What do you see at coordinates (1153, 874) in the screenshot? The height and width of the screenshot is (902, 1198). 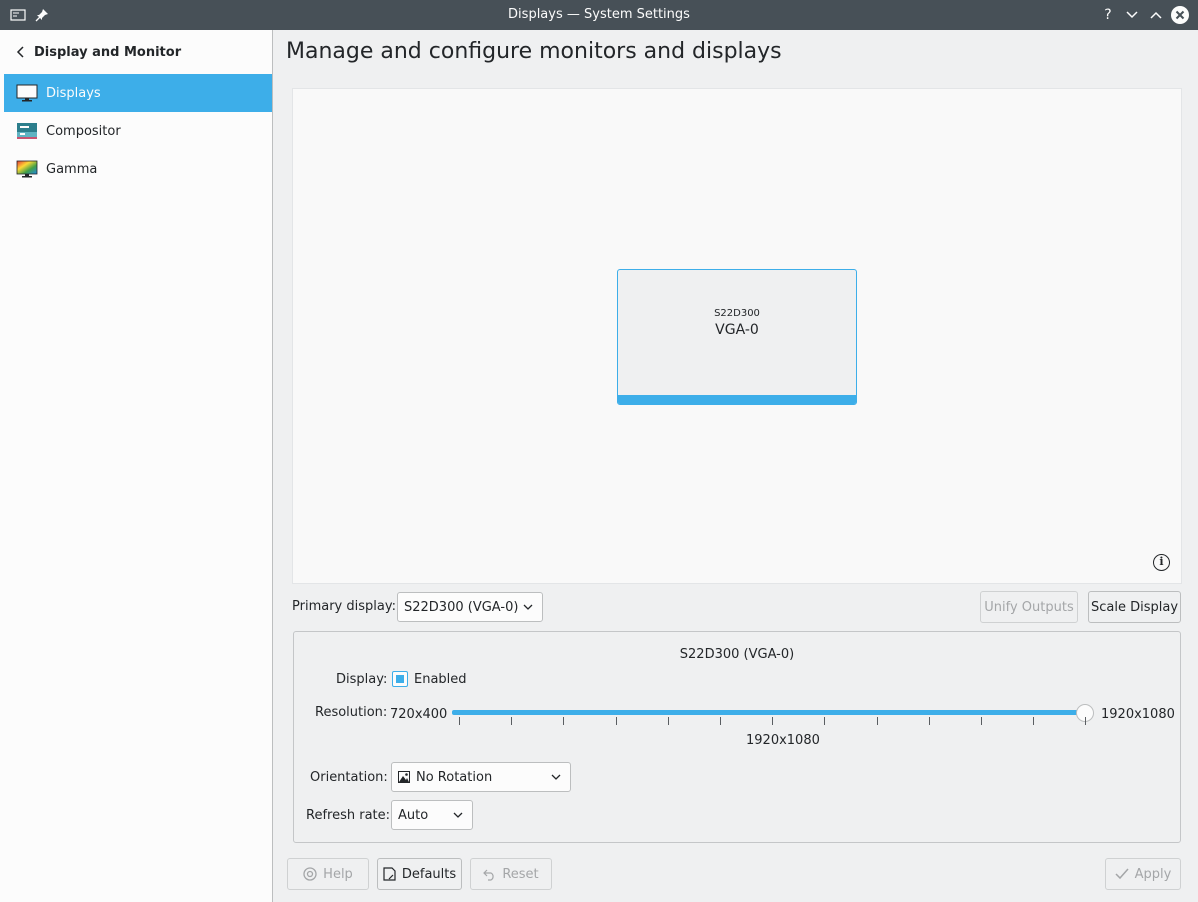 I see `apply-label: Apply` at bounding box center [1153, 874].